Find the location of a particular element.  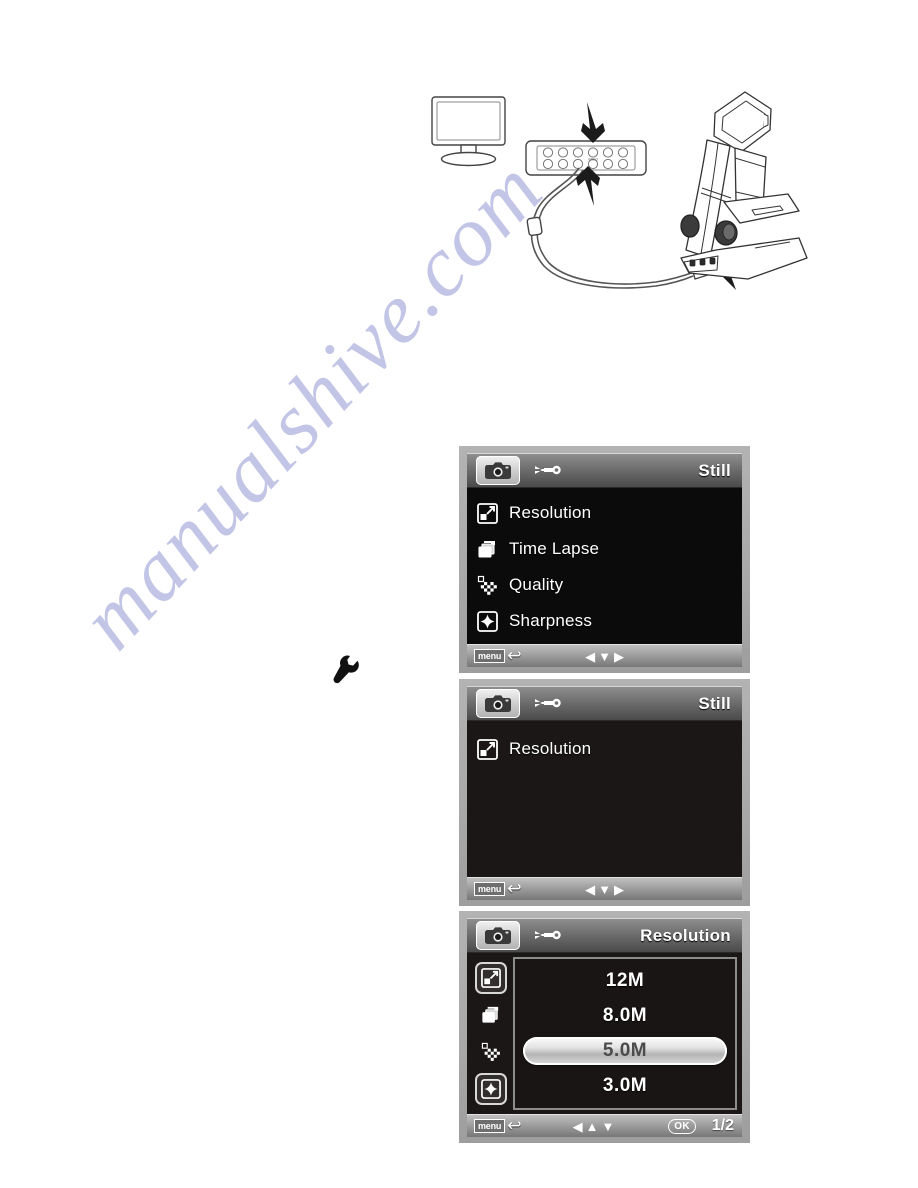

option-5m: 5.0M is located at coordinates (625, 1051).